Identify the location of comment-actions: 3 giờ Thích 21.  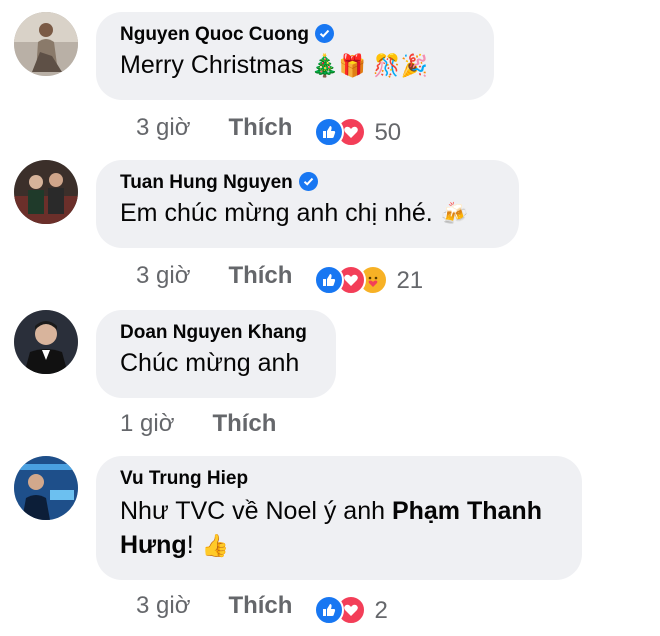
(279, 277).